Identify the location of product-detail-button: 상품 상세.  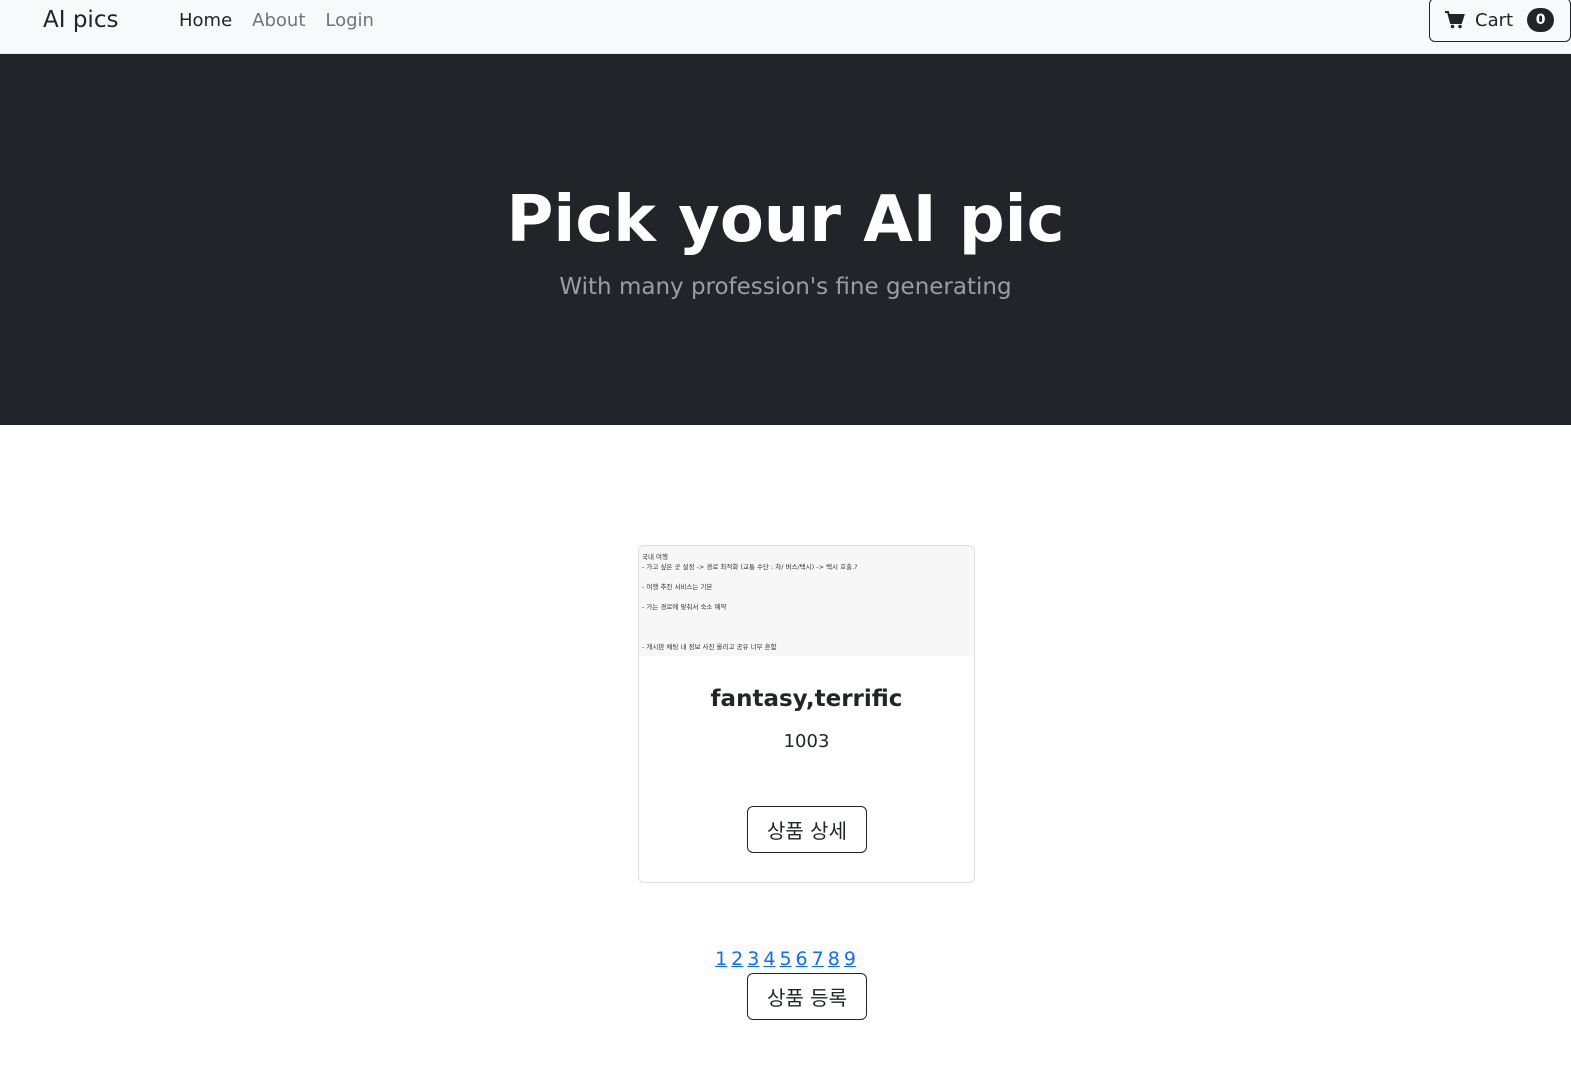
(807, 829).